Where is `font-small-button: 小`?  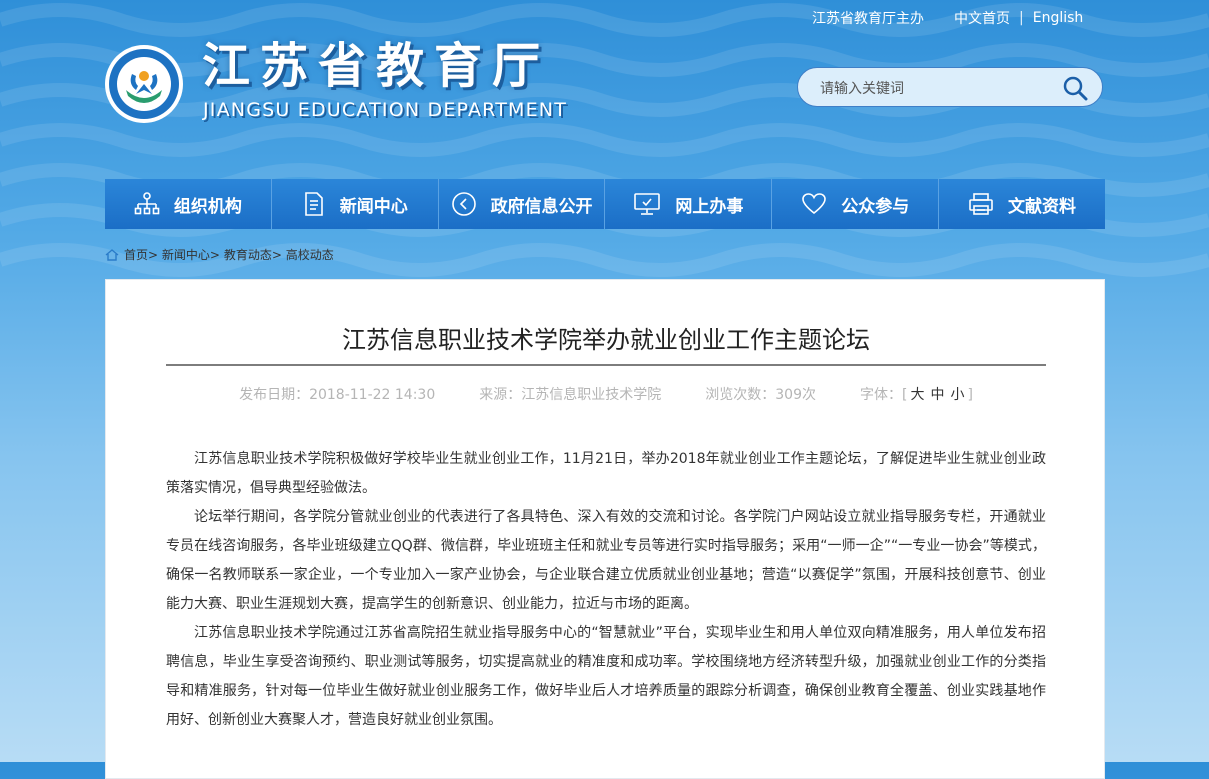 font-small-button: 小 is located at coordinates (957, 395).